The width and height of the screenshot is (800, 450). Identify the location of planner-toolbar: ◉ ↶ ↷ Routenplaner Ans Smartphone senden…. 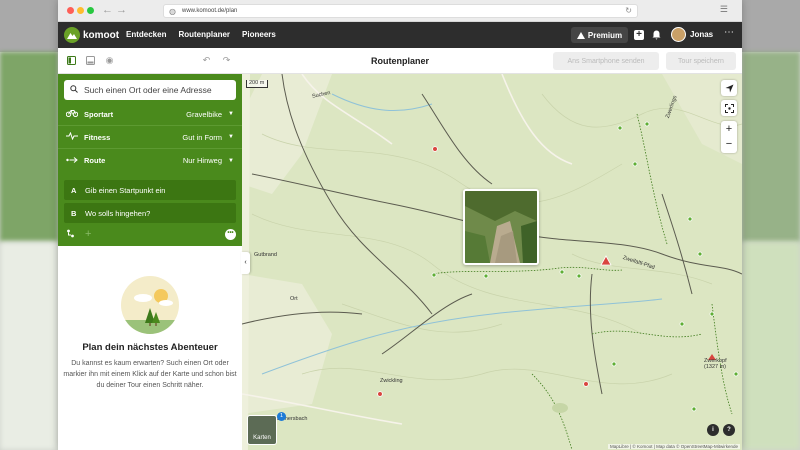
(400, 61).